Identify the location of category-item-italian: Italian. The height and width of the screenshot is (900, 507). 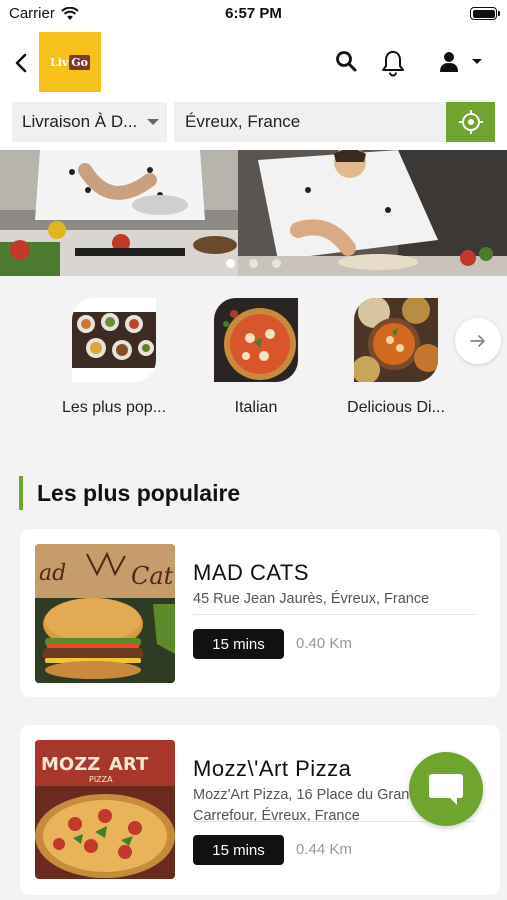
(256, 359).